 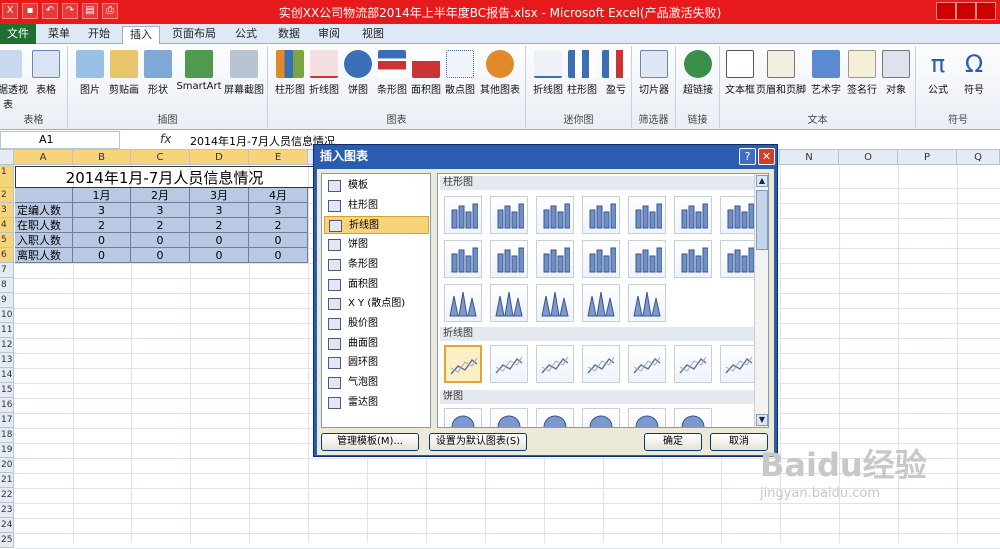 What do you see at coordinates (376, 186) in the screenshot?
I see `chart-category-item: 模板` at bounding box center [376, 186].